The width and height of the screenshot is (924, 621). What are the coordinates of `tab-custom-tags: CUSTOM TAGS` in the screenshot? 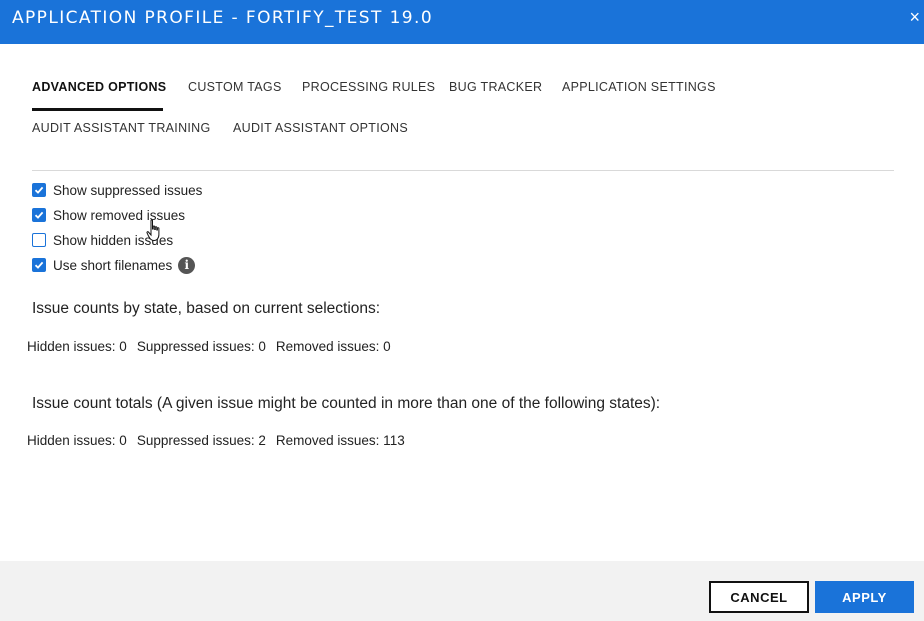 It's located at (235, 87).